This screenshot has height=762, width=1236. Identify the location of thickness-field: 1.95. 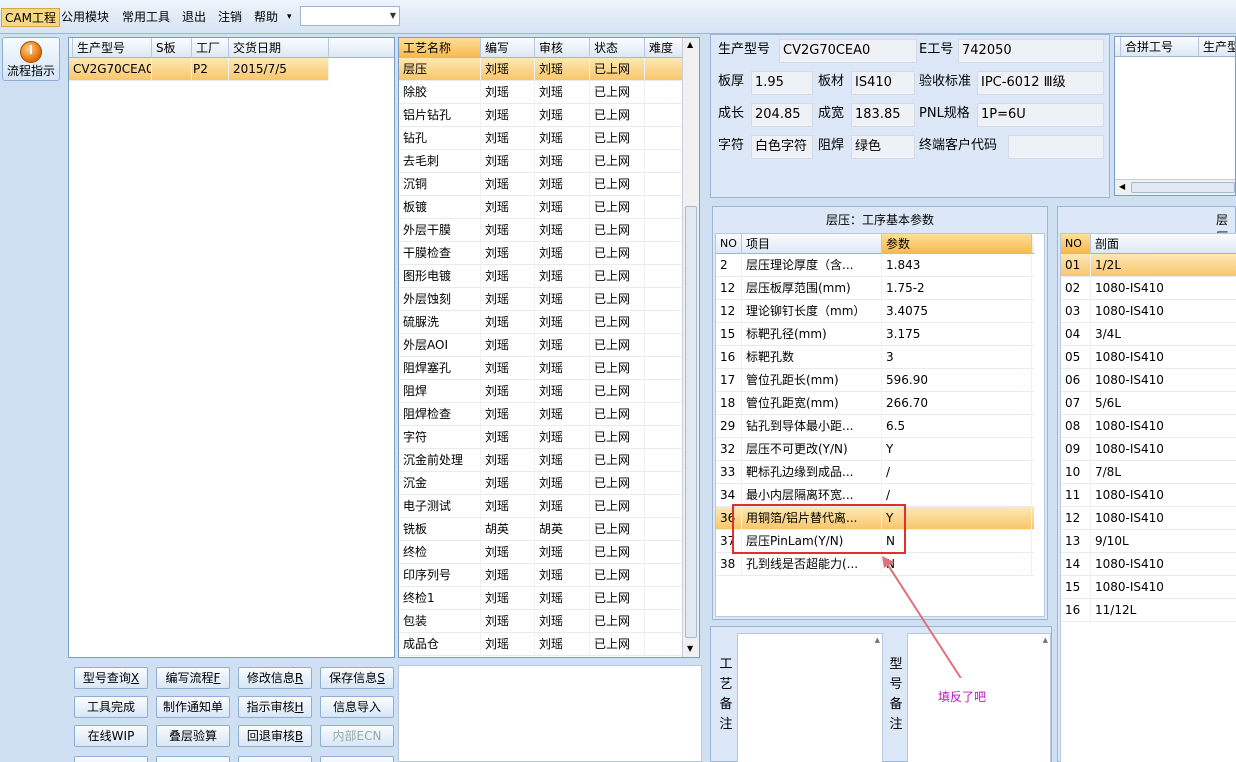
(782, 83).